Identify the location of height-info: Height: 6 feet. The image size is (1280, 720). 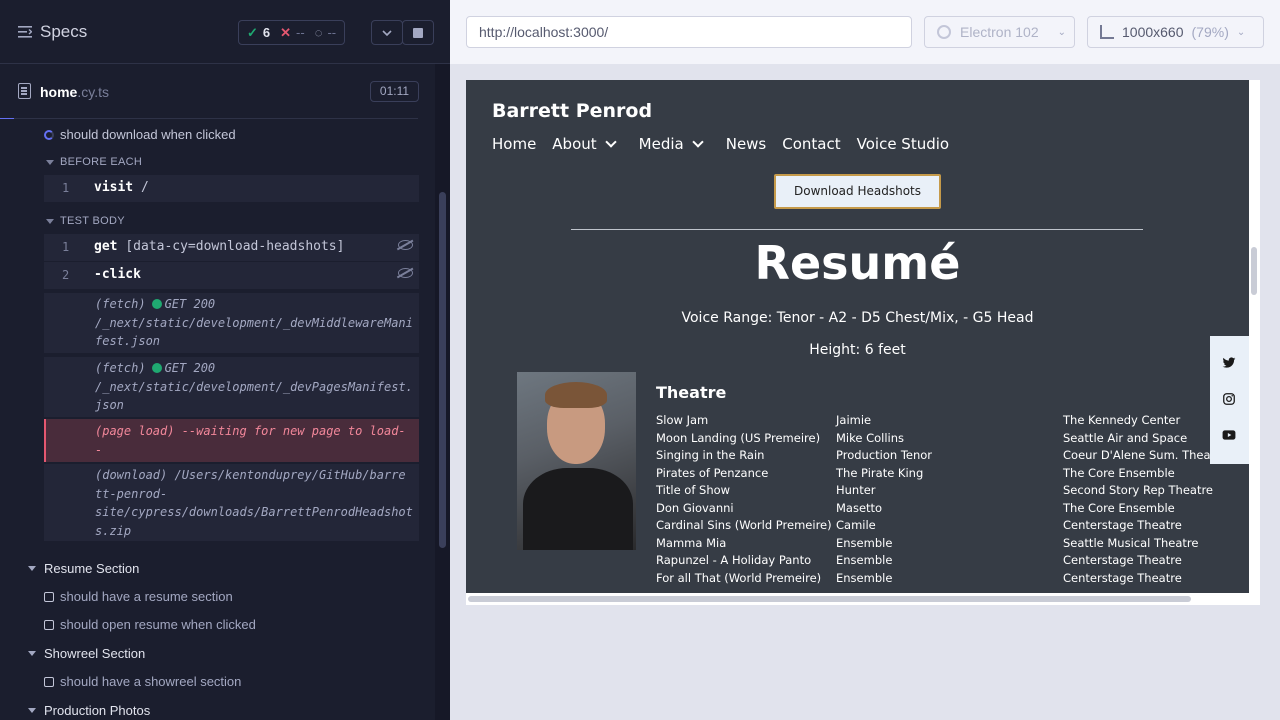
(857, 350).